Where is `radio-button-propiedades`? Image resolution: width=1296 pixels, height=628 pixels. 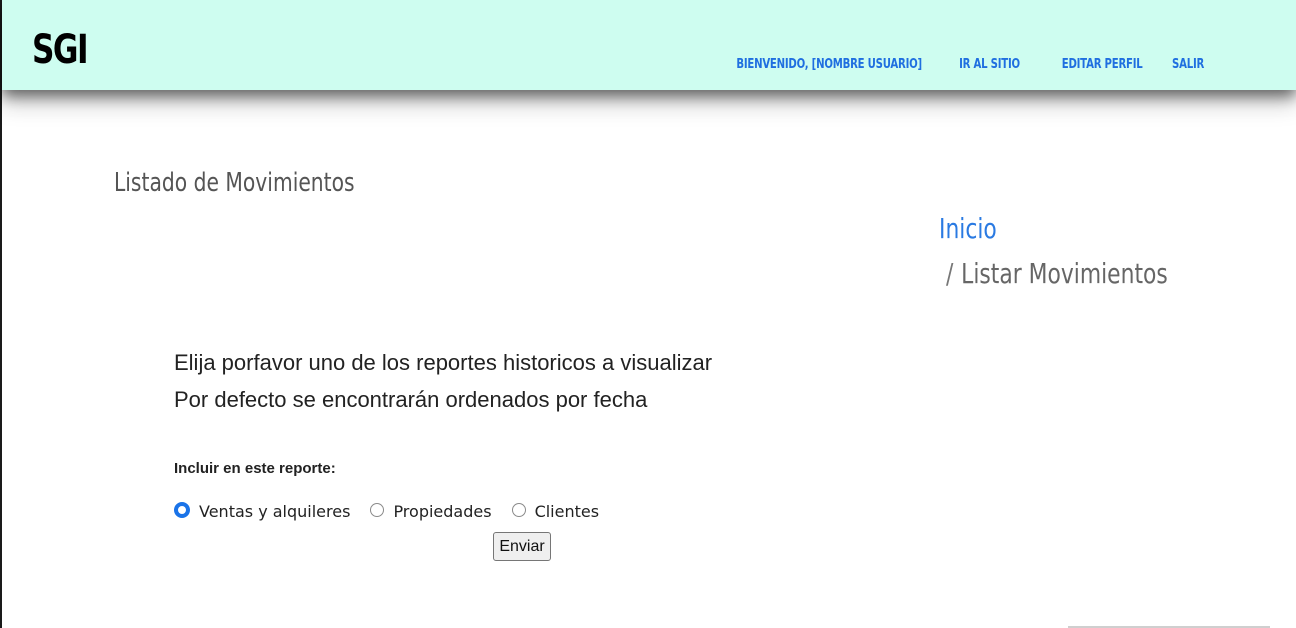
radio-button-propiedades is located at coordinates (377, 509).